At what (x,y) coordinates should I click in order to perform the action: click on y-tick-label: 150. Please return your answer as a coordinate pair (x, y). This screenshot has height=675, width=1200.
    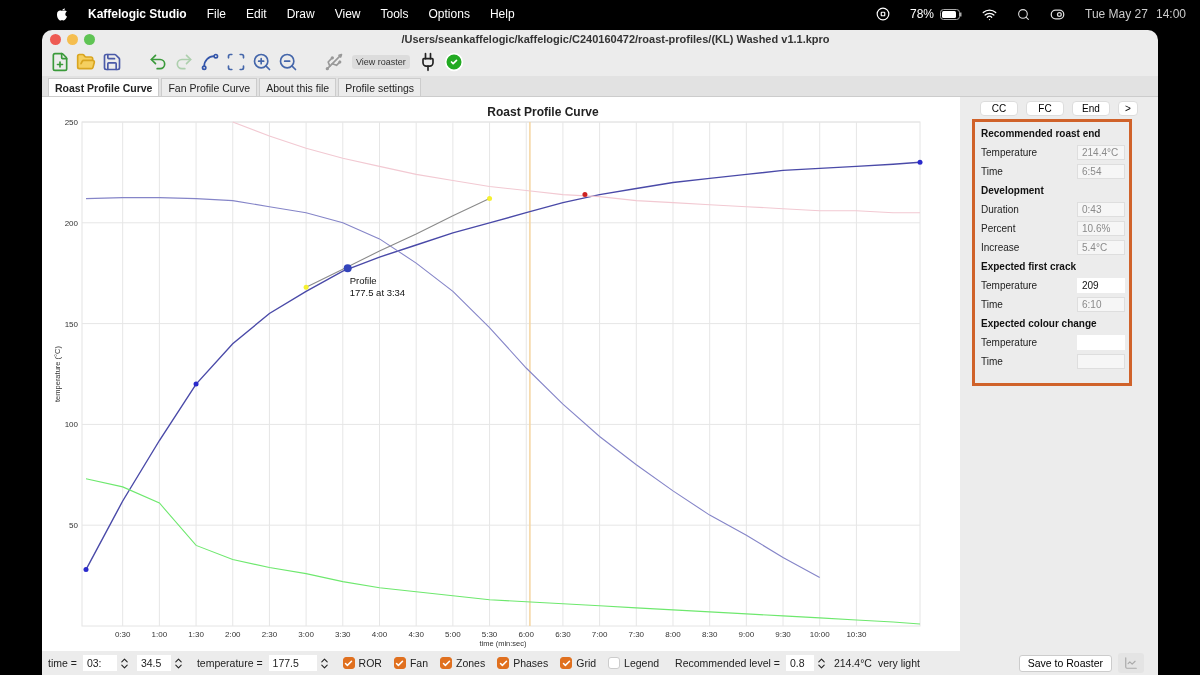
    Looking at the image, I should click on (71, 324).